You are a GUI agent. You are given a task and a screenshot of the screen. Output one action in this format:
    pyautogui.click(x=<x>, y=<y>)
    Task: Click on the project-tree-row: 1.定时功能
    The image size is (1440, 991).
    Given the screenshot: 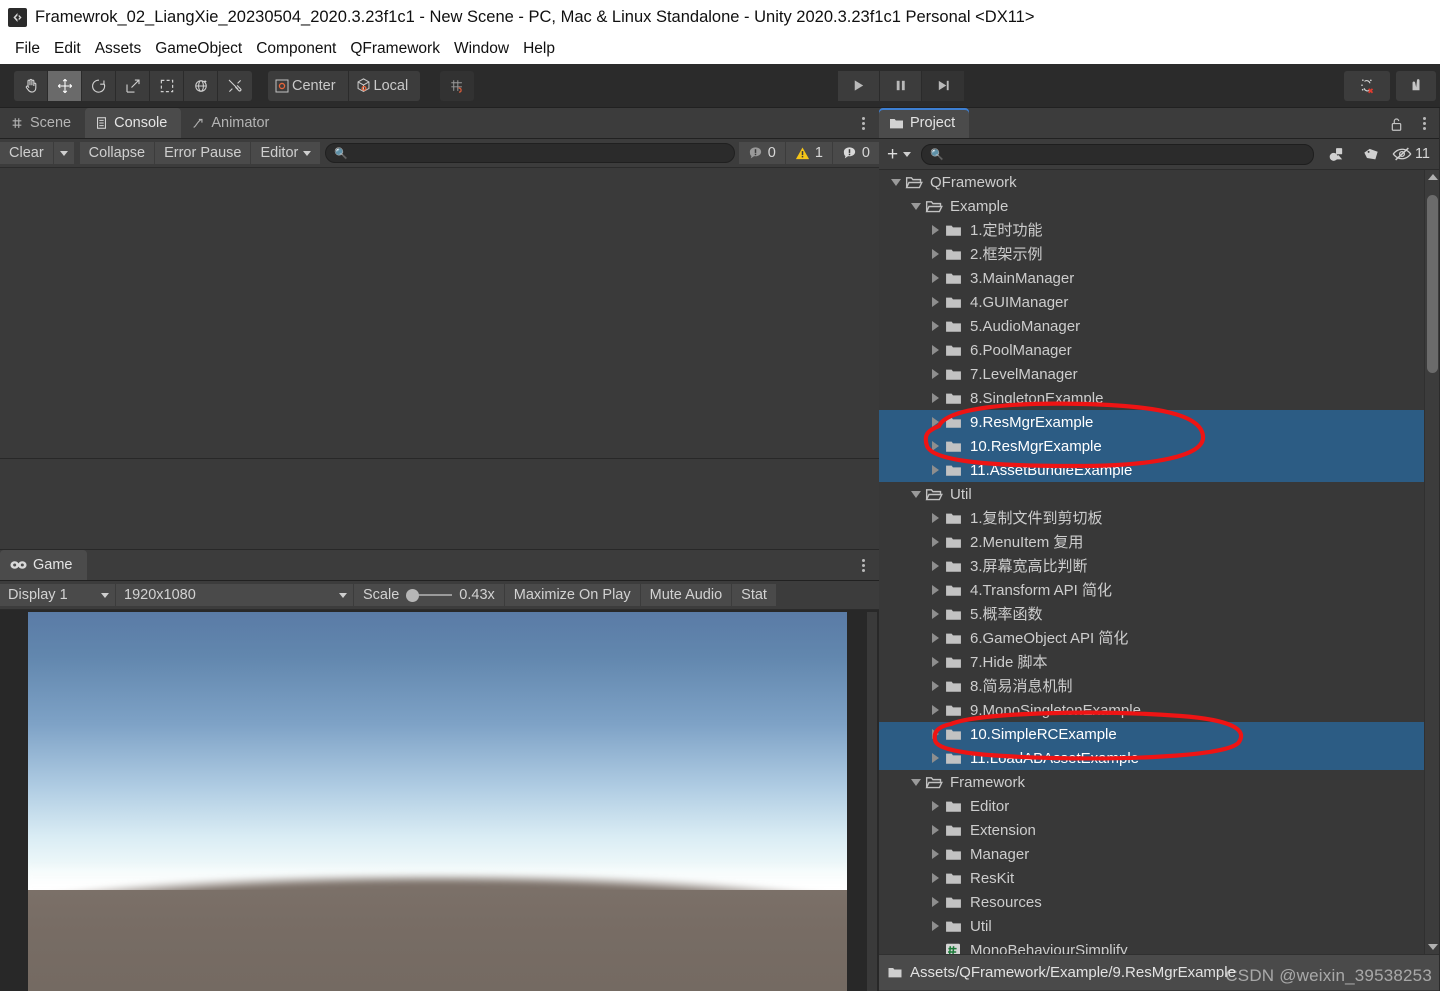 What is the action you would take?
    pyautogui.click(x=1159, y=230)
    